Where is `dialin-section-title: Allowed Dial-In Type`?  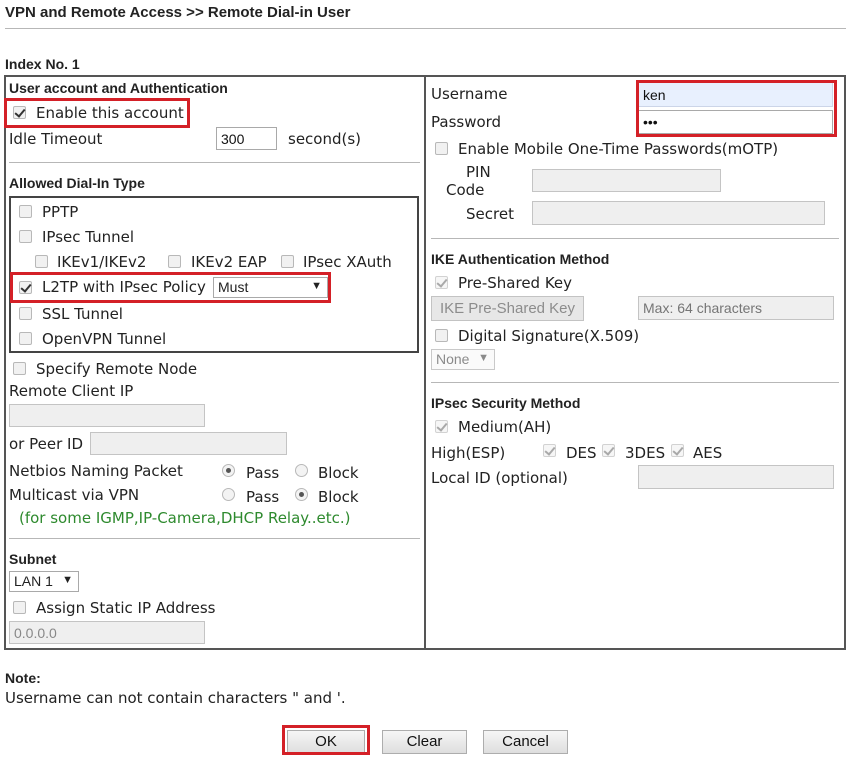
dialin-section-title: Allowed Dial-In Type is located at coordinates (77, 183).